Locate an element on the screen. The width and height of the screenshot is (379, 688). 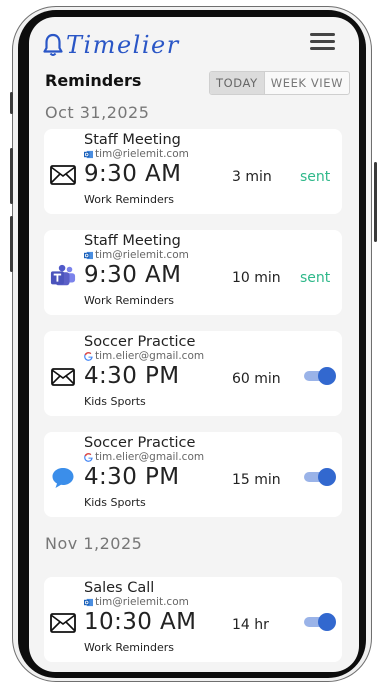
volume-up-button is located at coordinates (11, 176).